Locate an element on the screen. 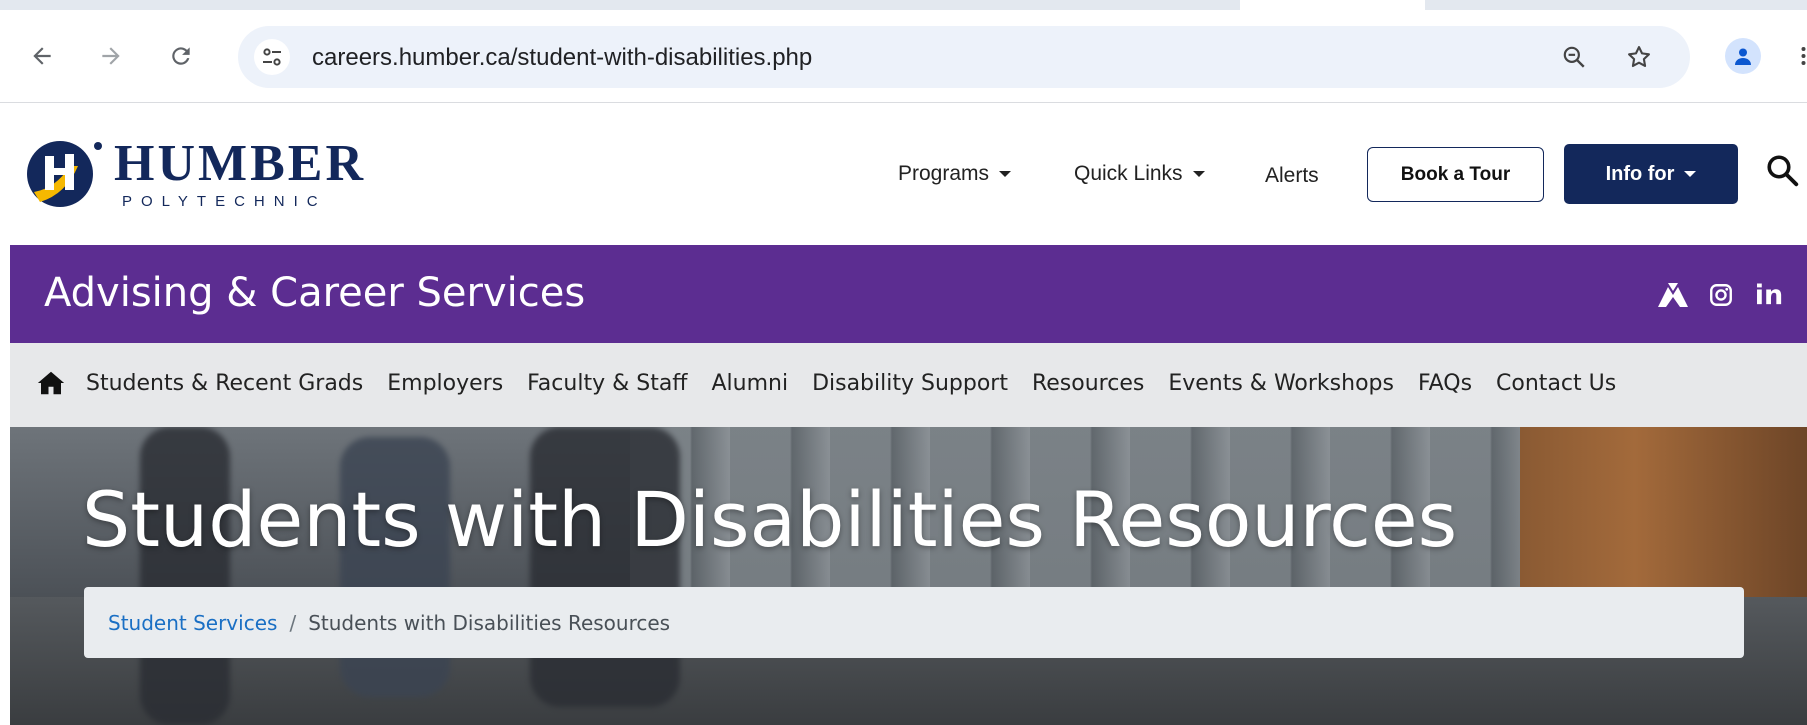  tab-strip-edge is located at coordinates (903, 5).